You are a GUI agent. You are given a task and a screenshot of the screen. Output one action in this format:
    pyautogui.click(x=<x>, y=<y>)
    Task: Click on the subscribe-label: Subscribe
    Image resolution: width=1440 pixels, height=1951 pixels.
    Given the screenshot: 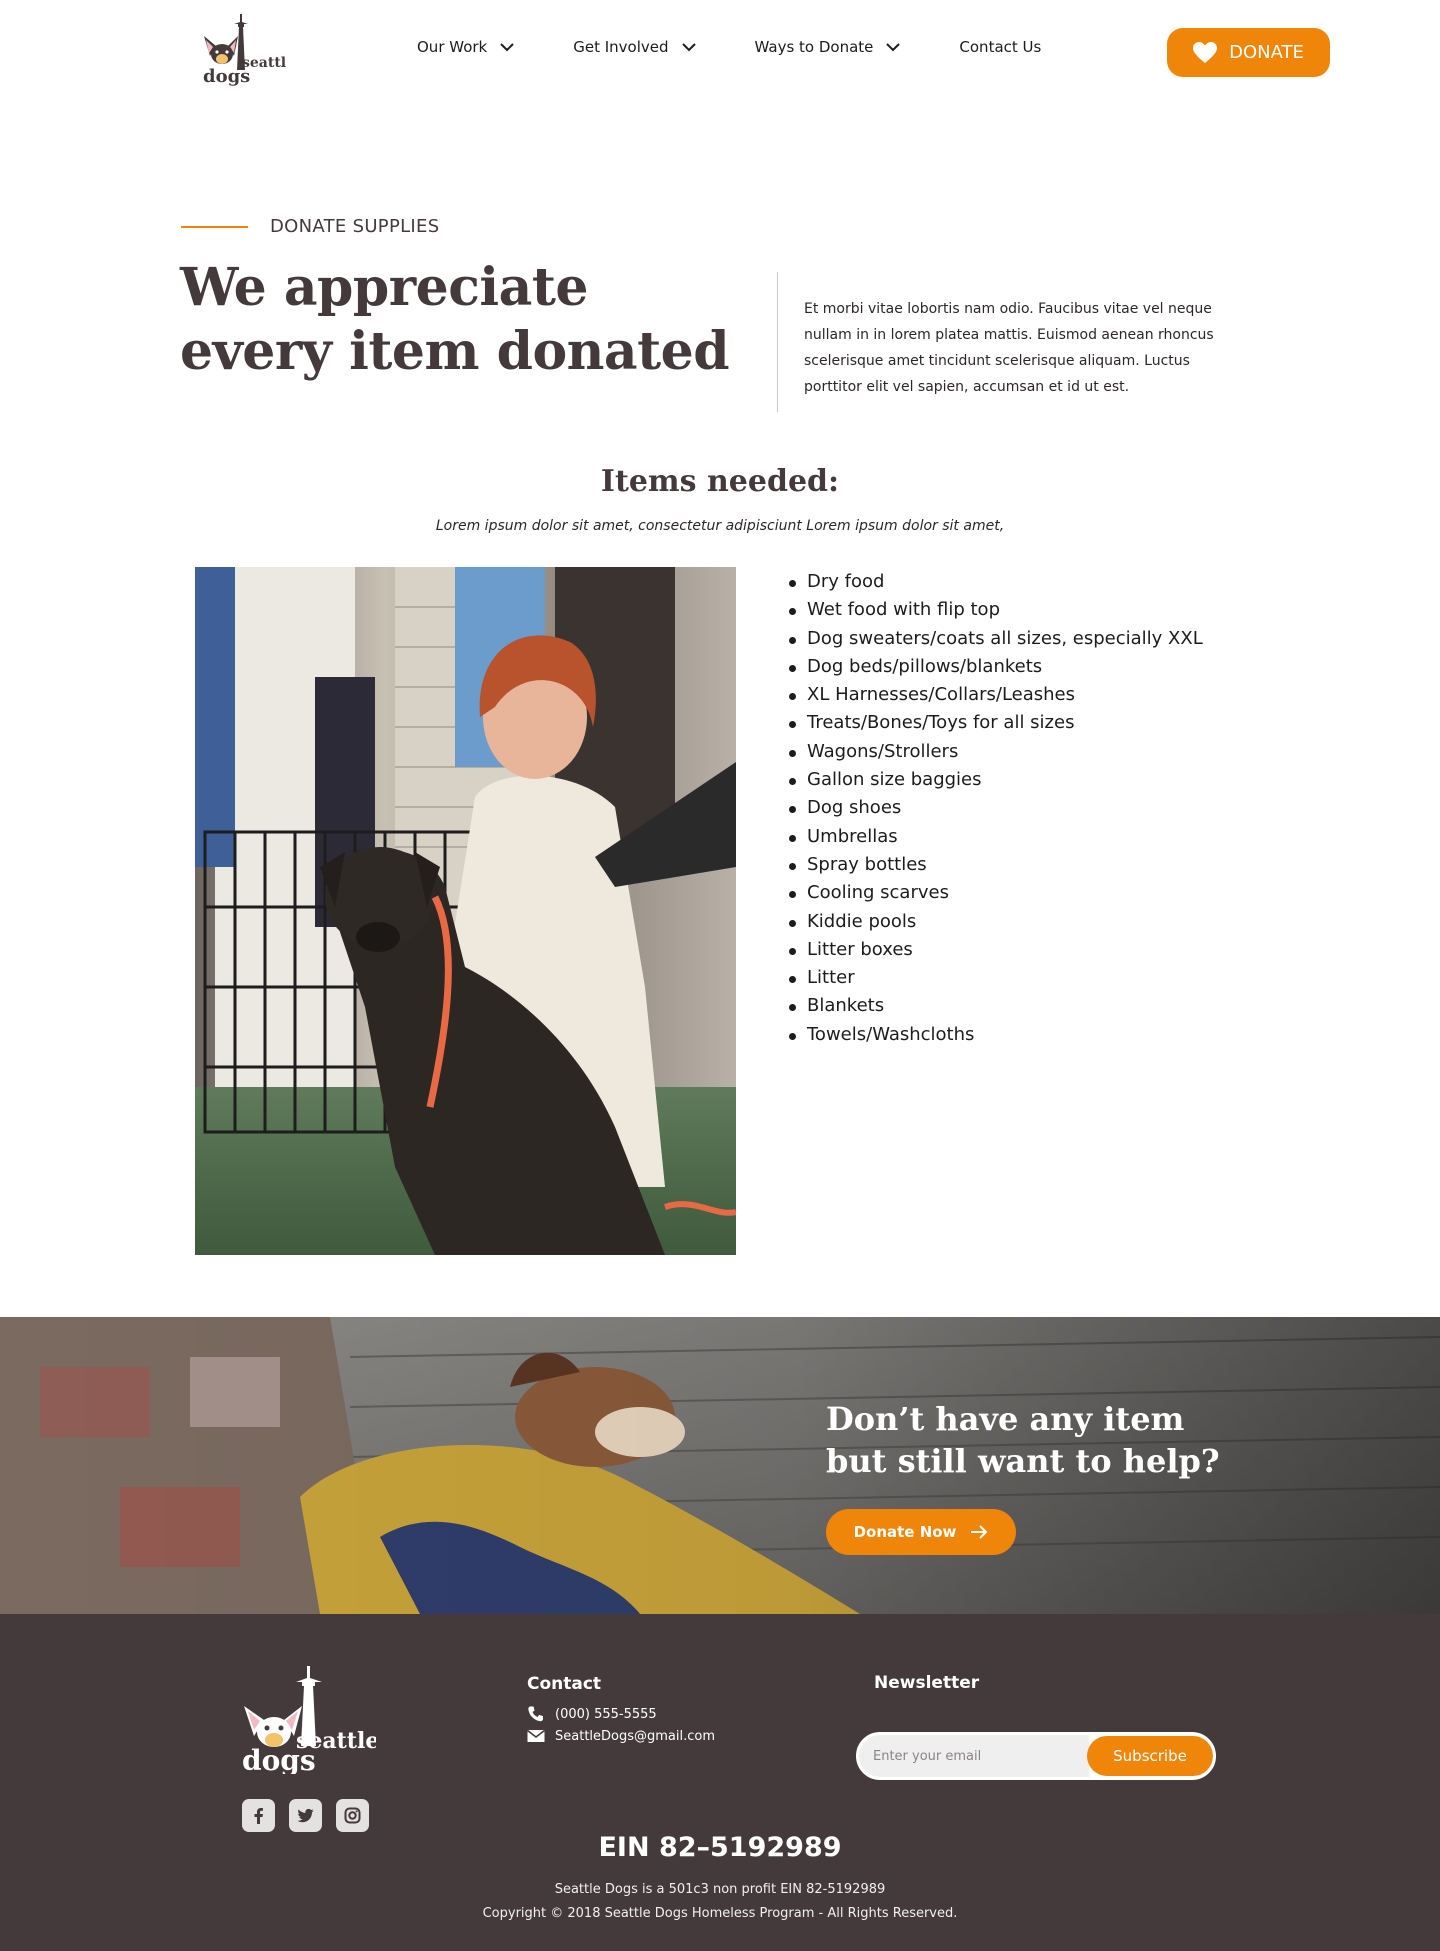 What is the action you would take?
    pyautogui.click(x=1150, y=1756)
    